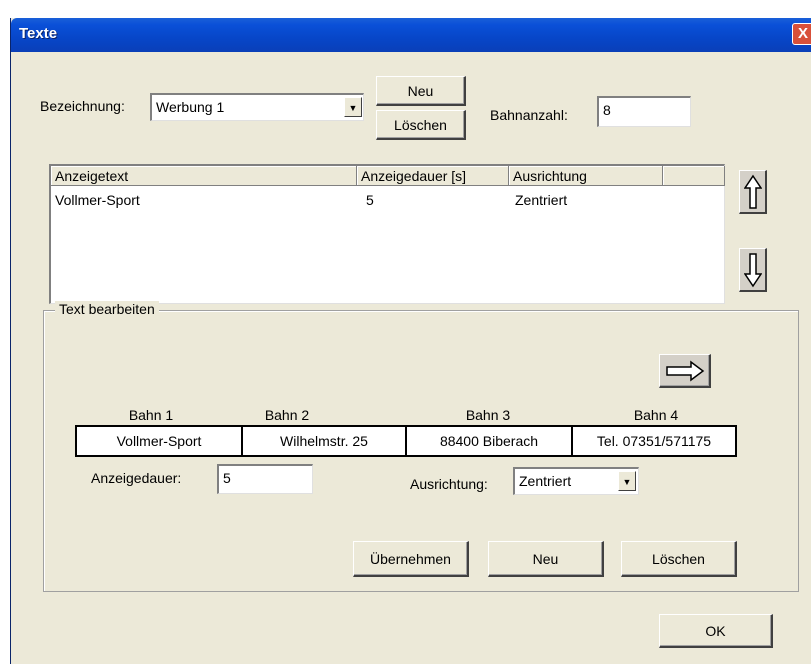 Image resolution: width=811 pixels, height=664 pixels. What do you see at coordinates (679, 559) in the screenshot?
I see `loeschen-text-button: Löschen` at bounding box center [679, 559].